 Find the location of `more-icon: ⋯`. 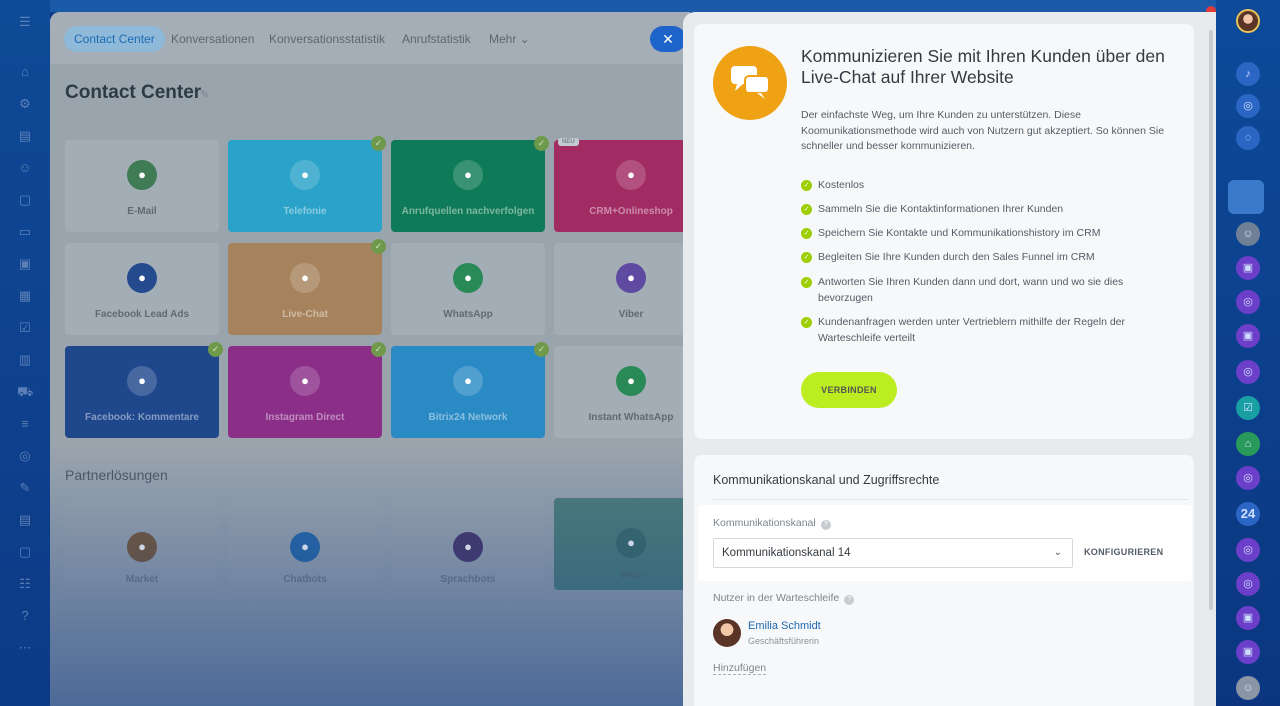

more-icon: ⋯ is located at coordinates (25, 648).